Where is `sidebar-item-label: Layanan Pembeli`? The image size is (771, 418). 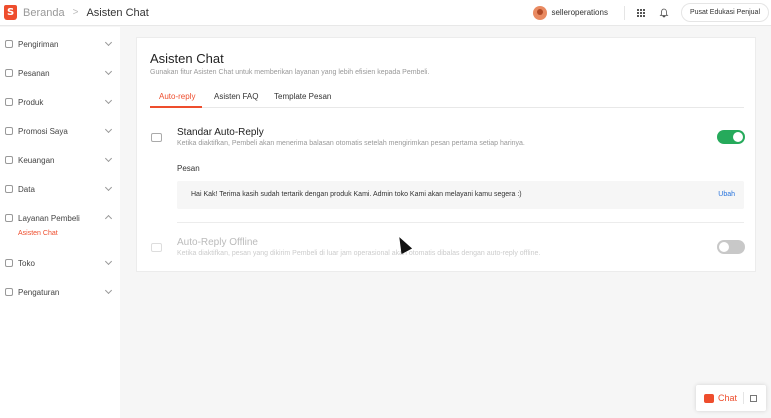
sidebar-item-label: Layanan Pembeli is located at coordinates (49, 218).